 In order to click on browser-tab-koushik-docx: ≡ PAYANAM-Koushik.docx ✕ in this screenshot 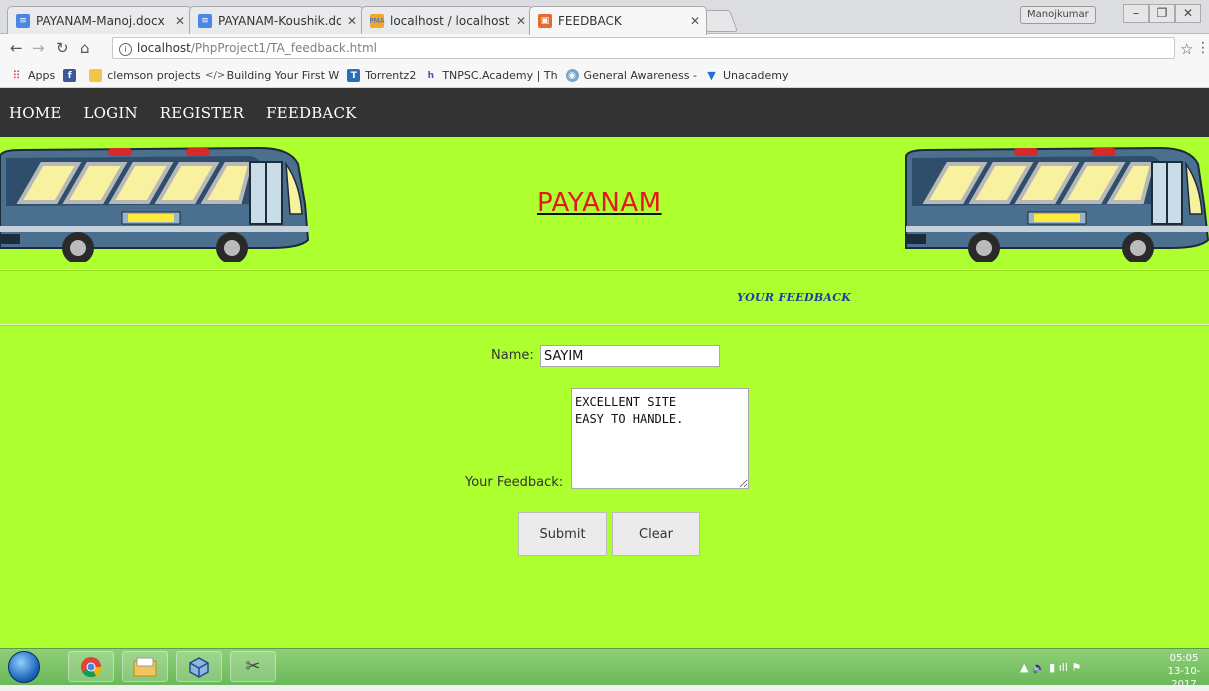, I will do `click(276, 20)`.